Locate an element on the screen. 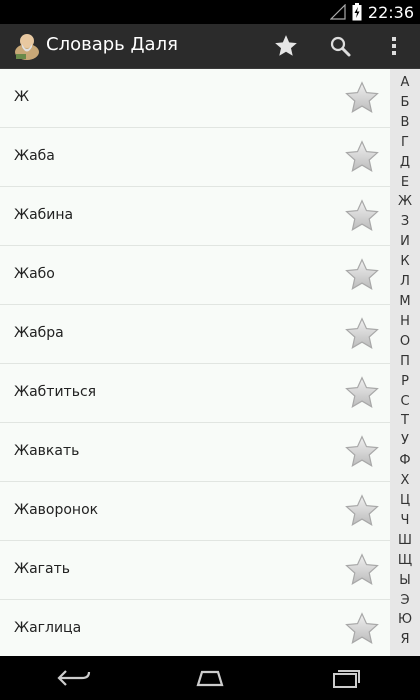  status-bar: 22:36 is located at coordinates (210, 12).